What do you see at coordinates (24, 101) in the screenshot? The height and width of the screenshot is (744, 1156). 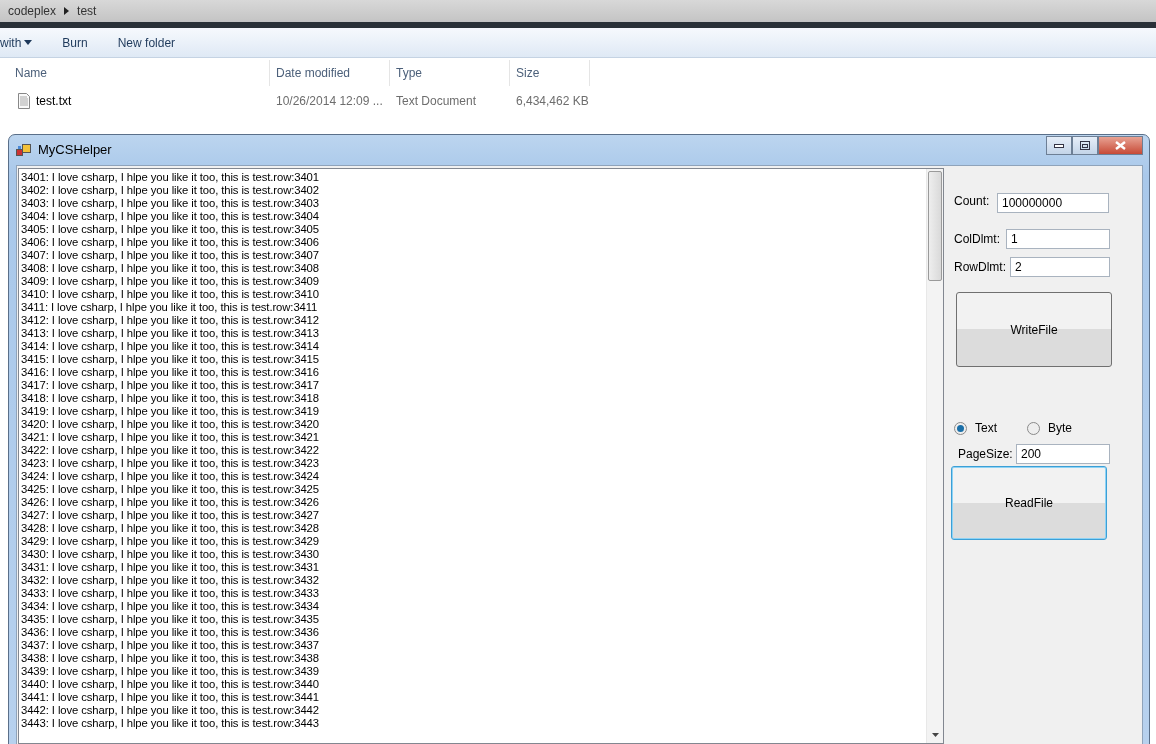 I see `document-icon` at bounding box center [24, 101].